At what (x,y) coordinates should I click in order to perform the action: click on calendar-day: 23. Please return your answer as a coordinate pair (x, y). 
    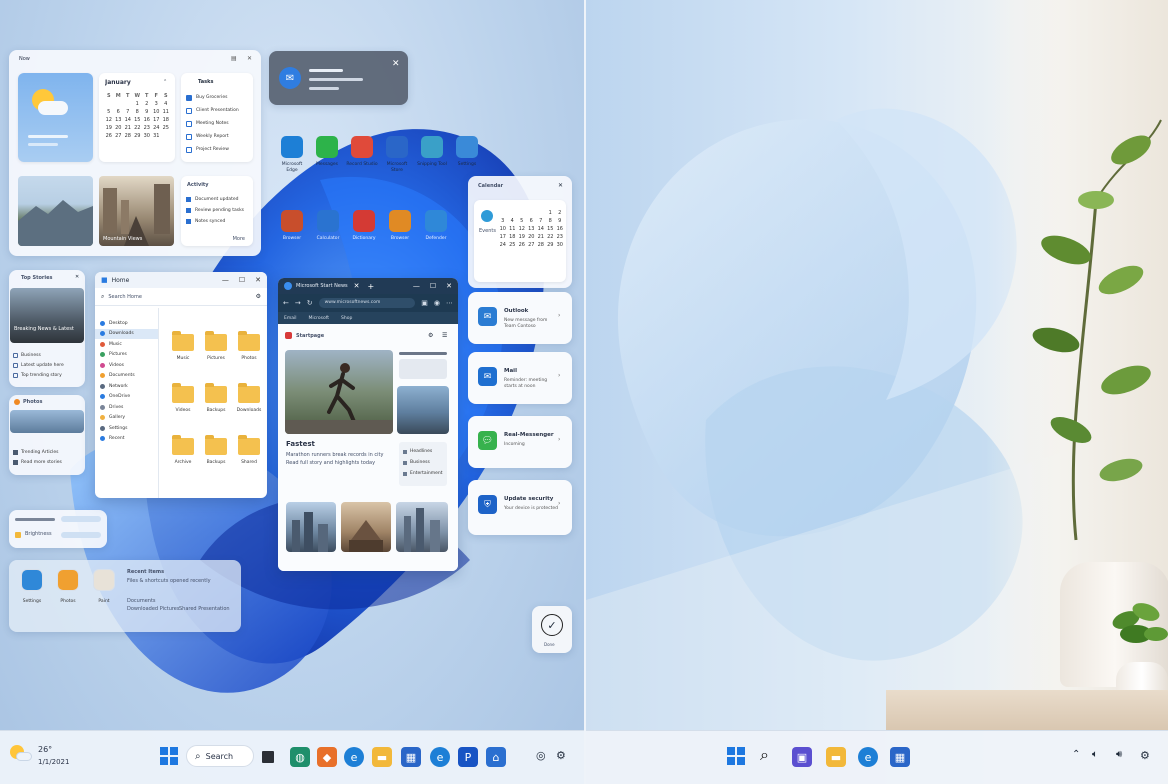
    Looking at the image, I should click on (147, 128).